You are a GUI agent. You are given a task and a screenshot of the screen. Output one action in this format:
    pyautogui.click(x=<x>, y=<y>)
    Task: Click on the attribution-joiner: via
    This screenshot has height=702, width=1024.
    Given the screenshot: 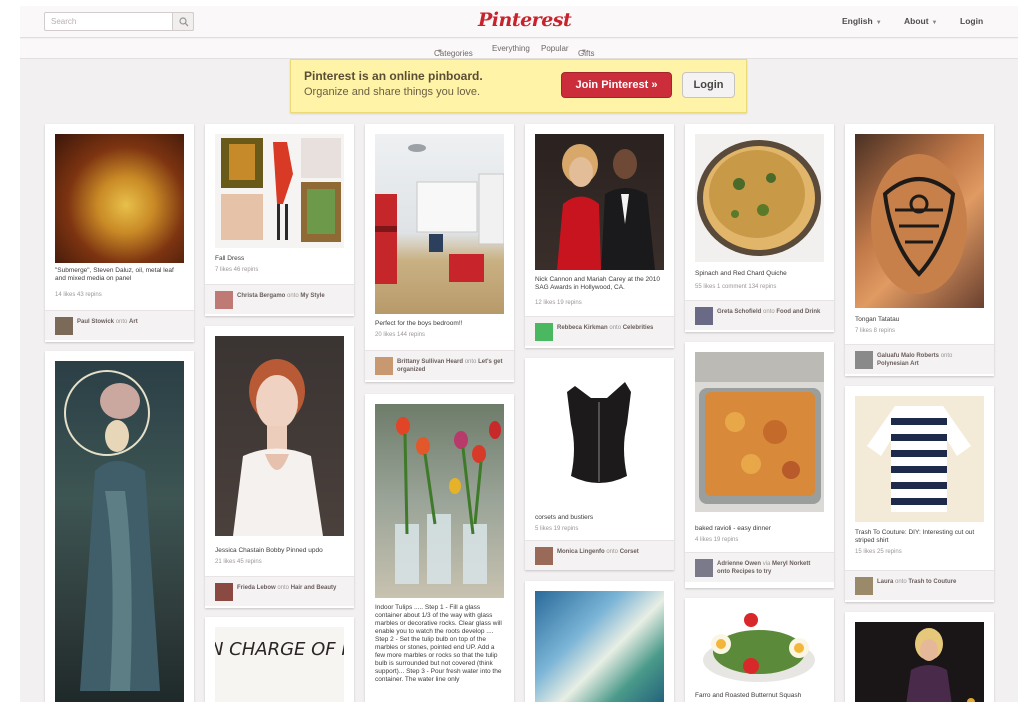 What is the action you would take?
    pyautogui.click(x=766, y=564)
    